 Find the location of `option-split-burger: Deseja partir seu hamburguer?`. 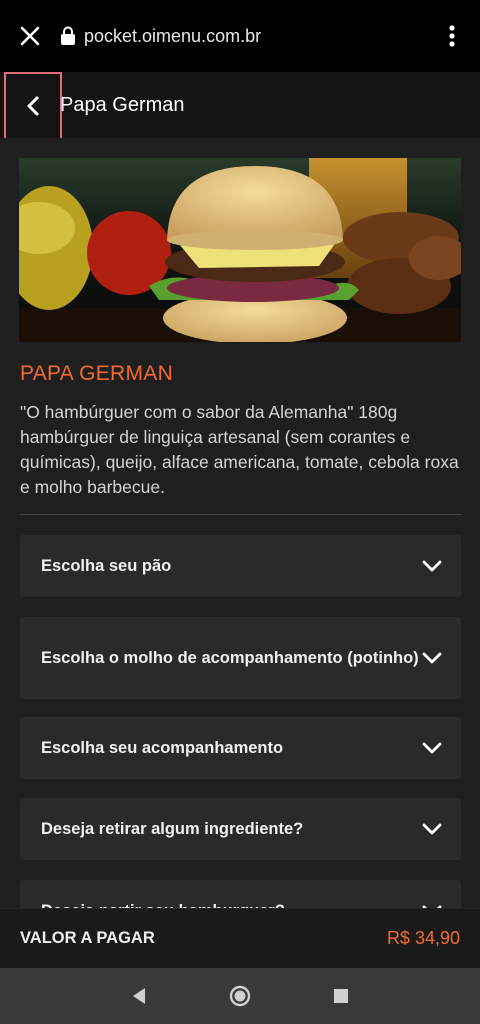

option-split-burger: Deseja partir seu hamburguer? is located at coordinates (240, 894).